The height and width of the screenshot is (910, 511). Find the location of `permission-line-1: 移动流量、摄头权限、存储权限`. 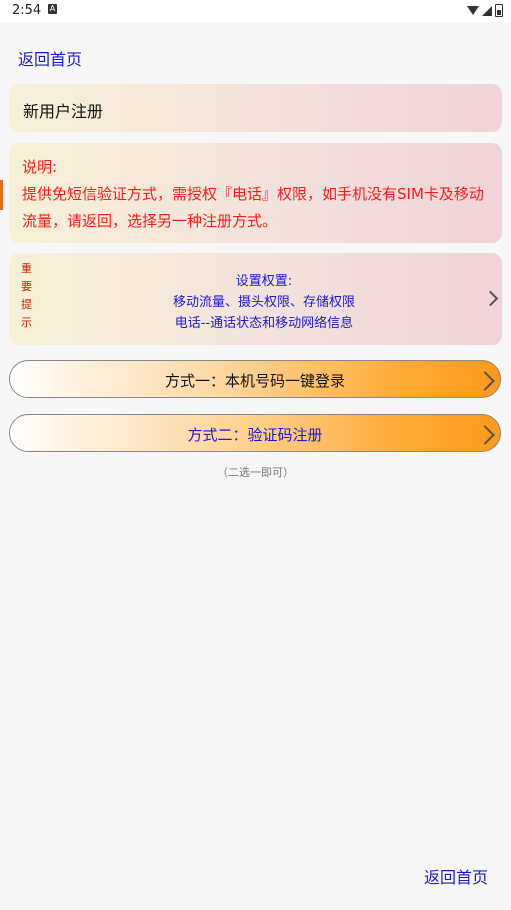

permission-line-1: 移动流量、摄头权限、存储权限 is located at coordinates (263, 302).